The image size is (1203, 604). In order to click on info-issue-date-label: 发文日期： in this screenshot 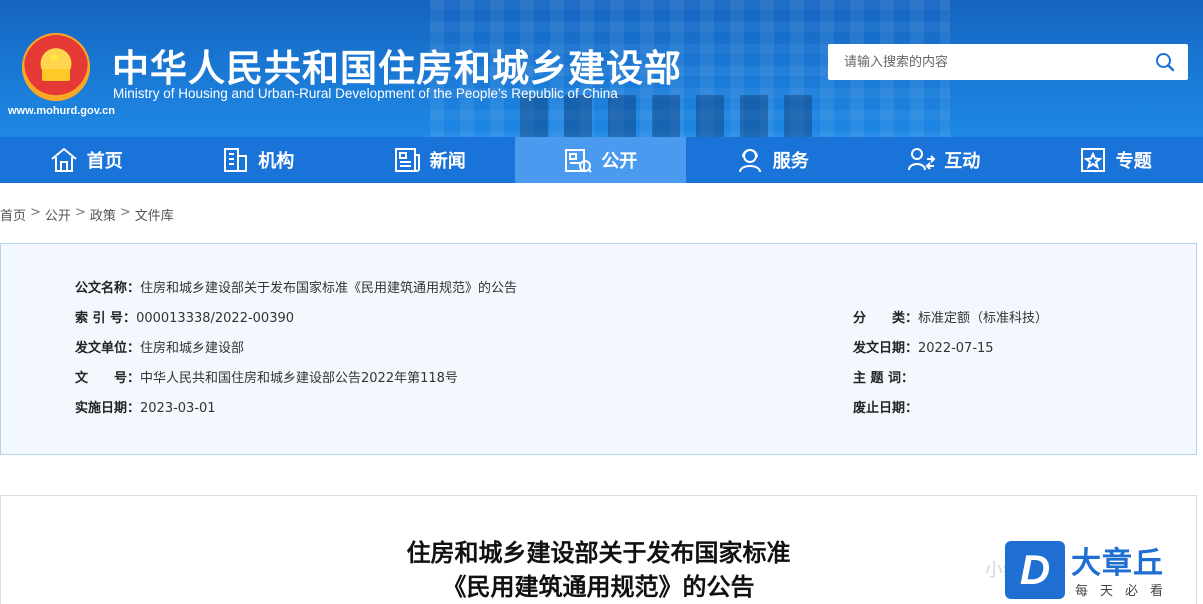, I will do `click(886, 348)`.